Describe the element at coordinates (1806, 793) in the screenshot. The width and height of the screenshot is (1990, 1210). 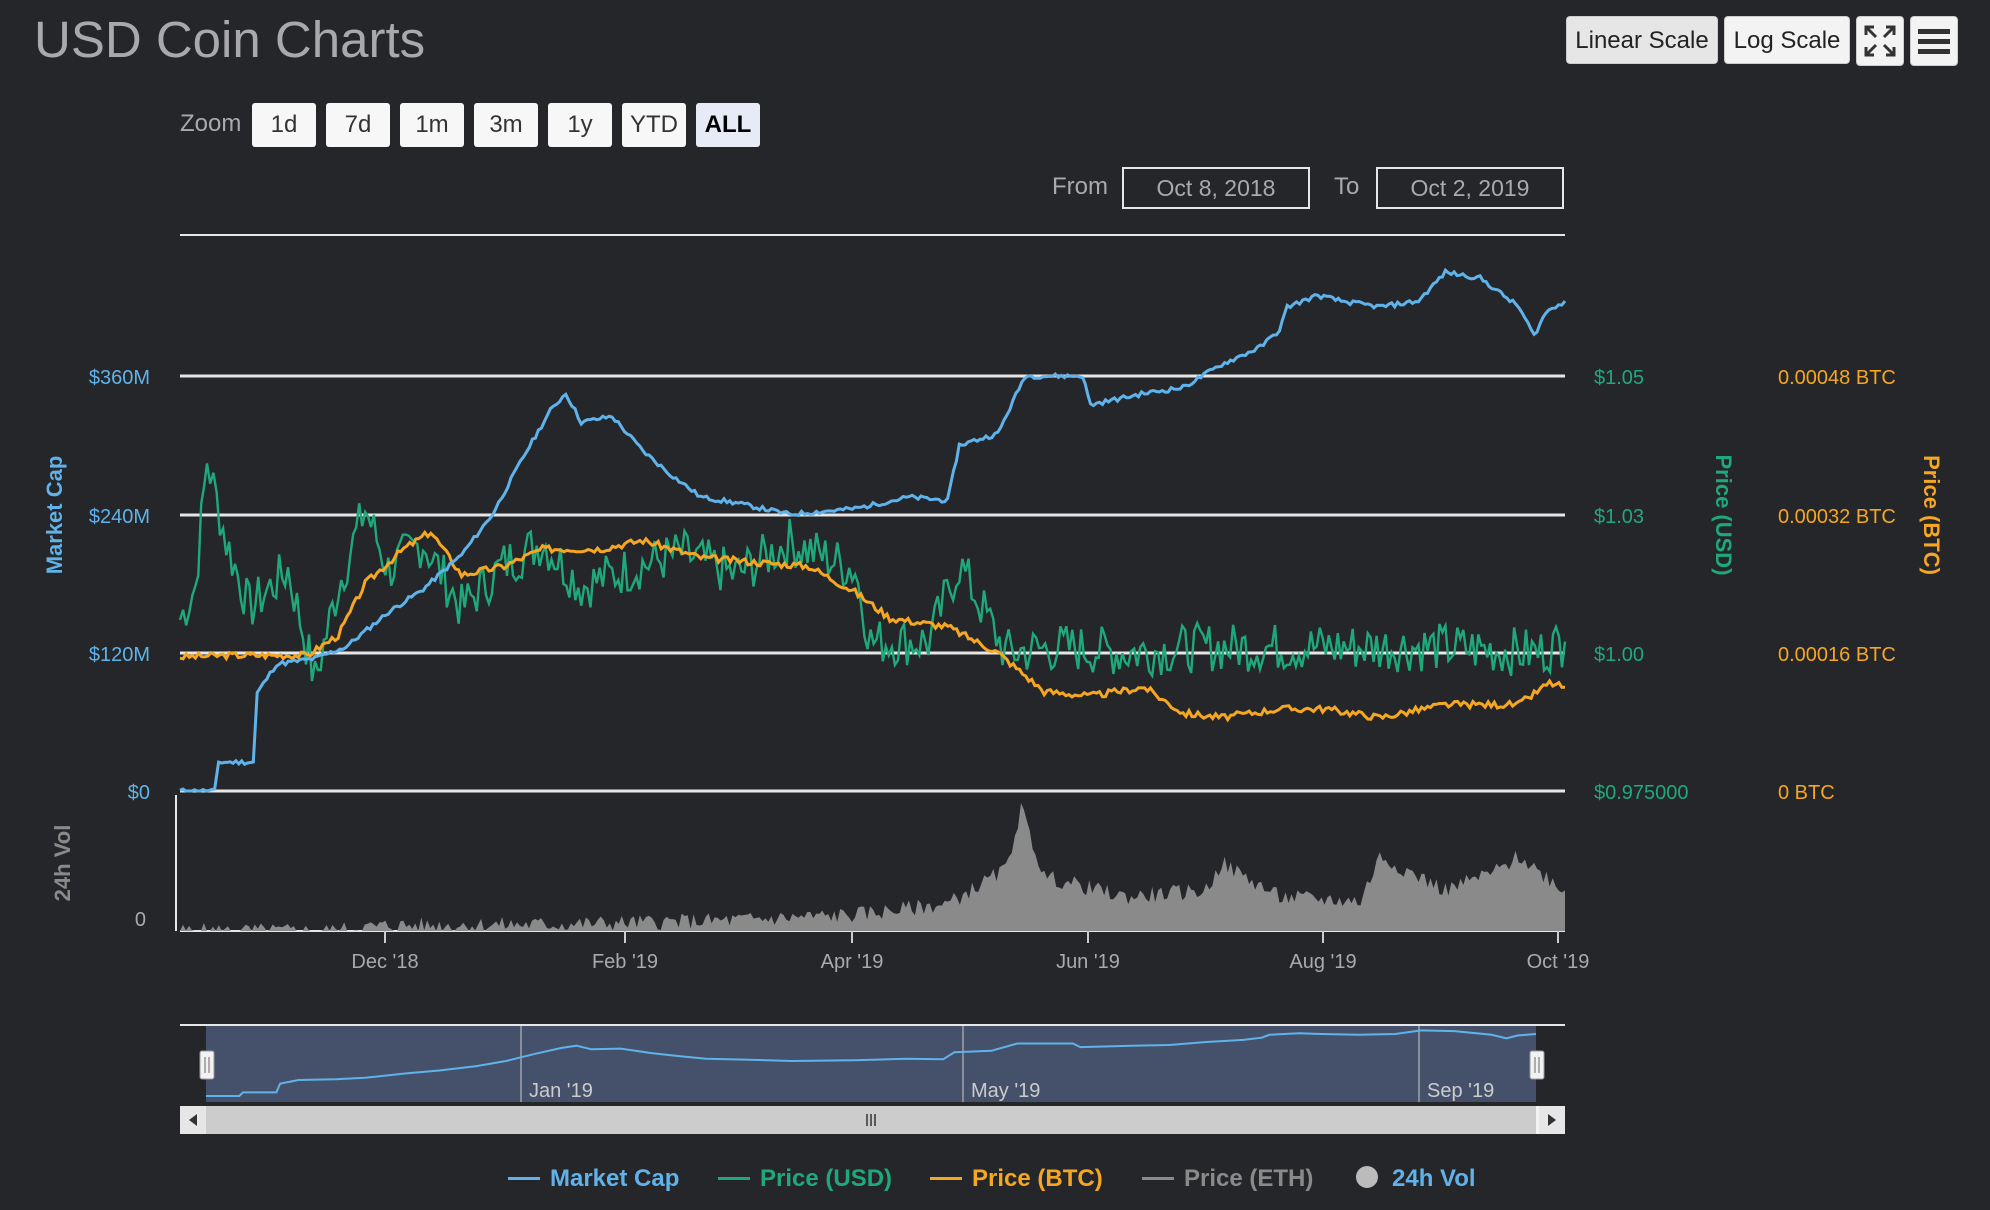
I see `price-btc-tick-label: 0 BTC` at that location.